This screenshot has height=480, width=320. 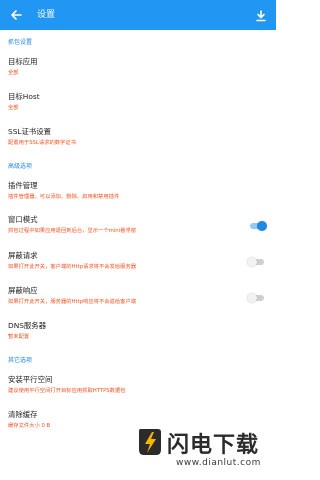 What do you see at coordinates (72, 267) in the screenshot?
I see `setting-subtitle: 如果打开此开关，客户端的Http请求将不会发给服务器` at bounding box center [72, 267].